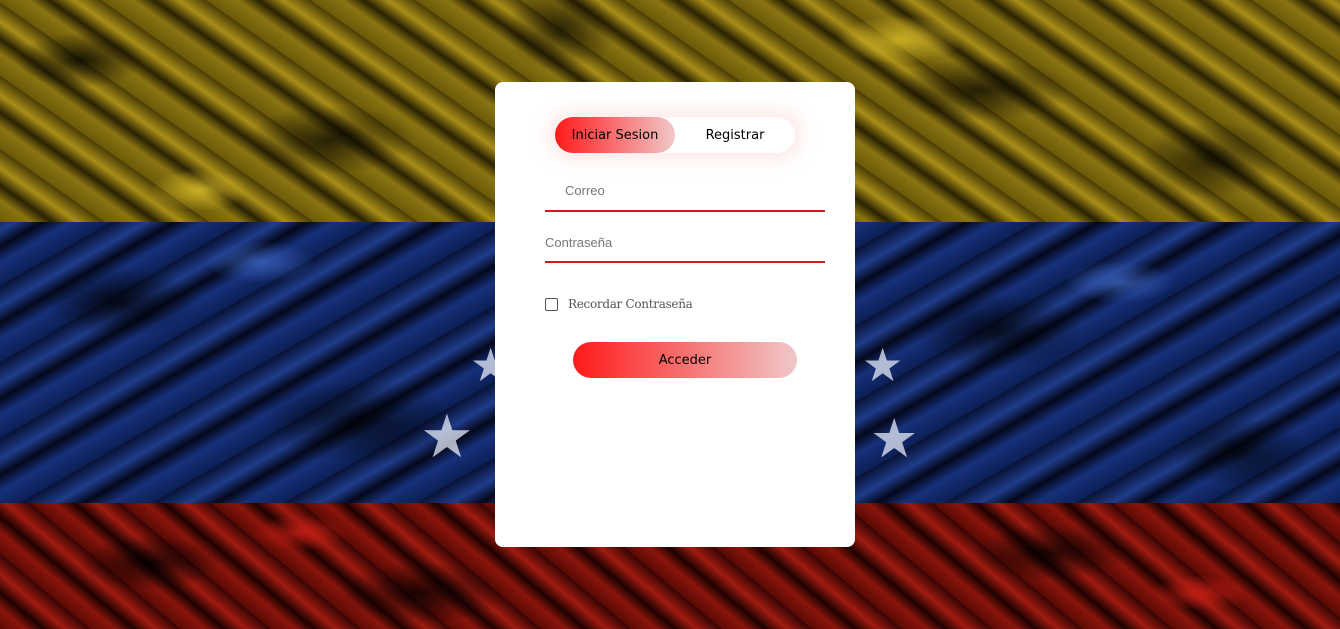 The width and height of the screenshot is (1340, 629). What do you see at coordinates (579, 242) in the screenshot?
I see `password-placeholder: Contraseña` at bounding box center [579, 242].